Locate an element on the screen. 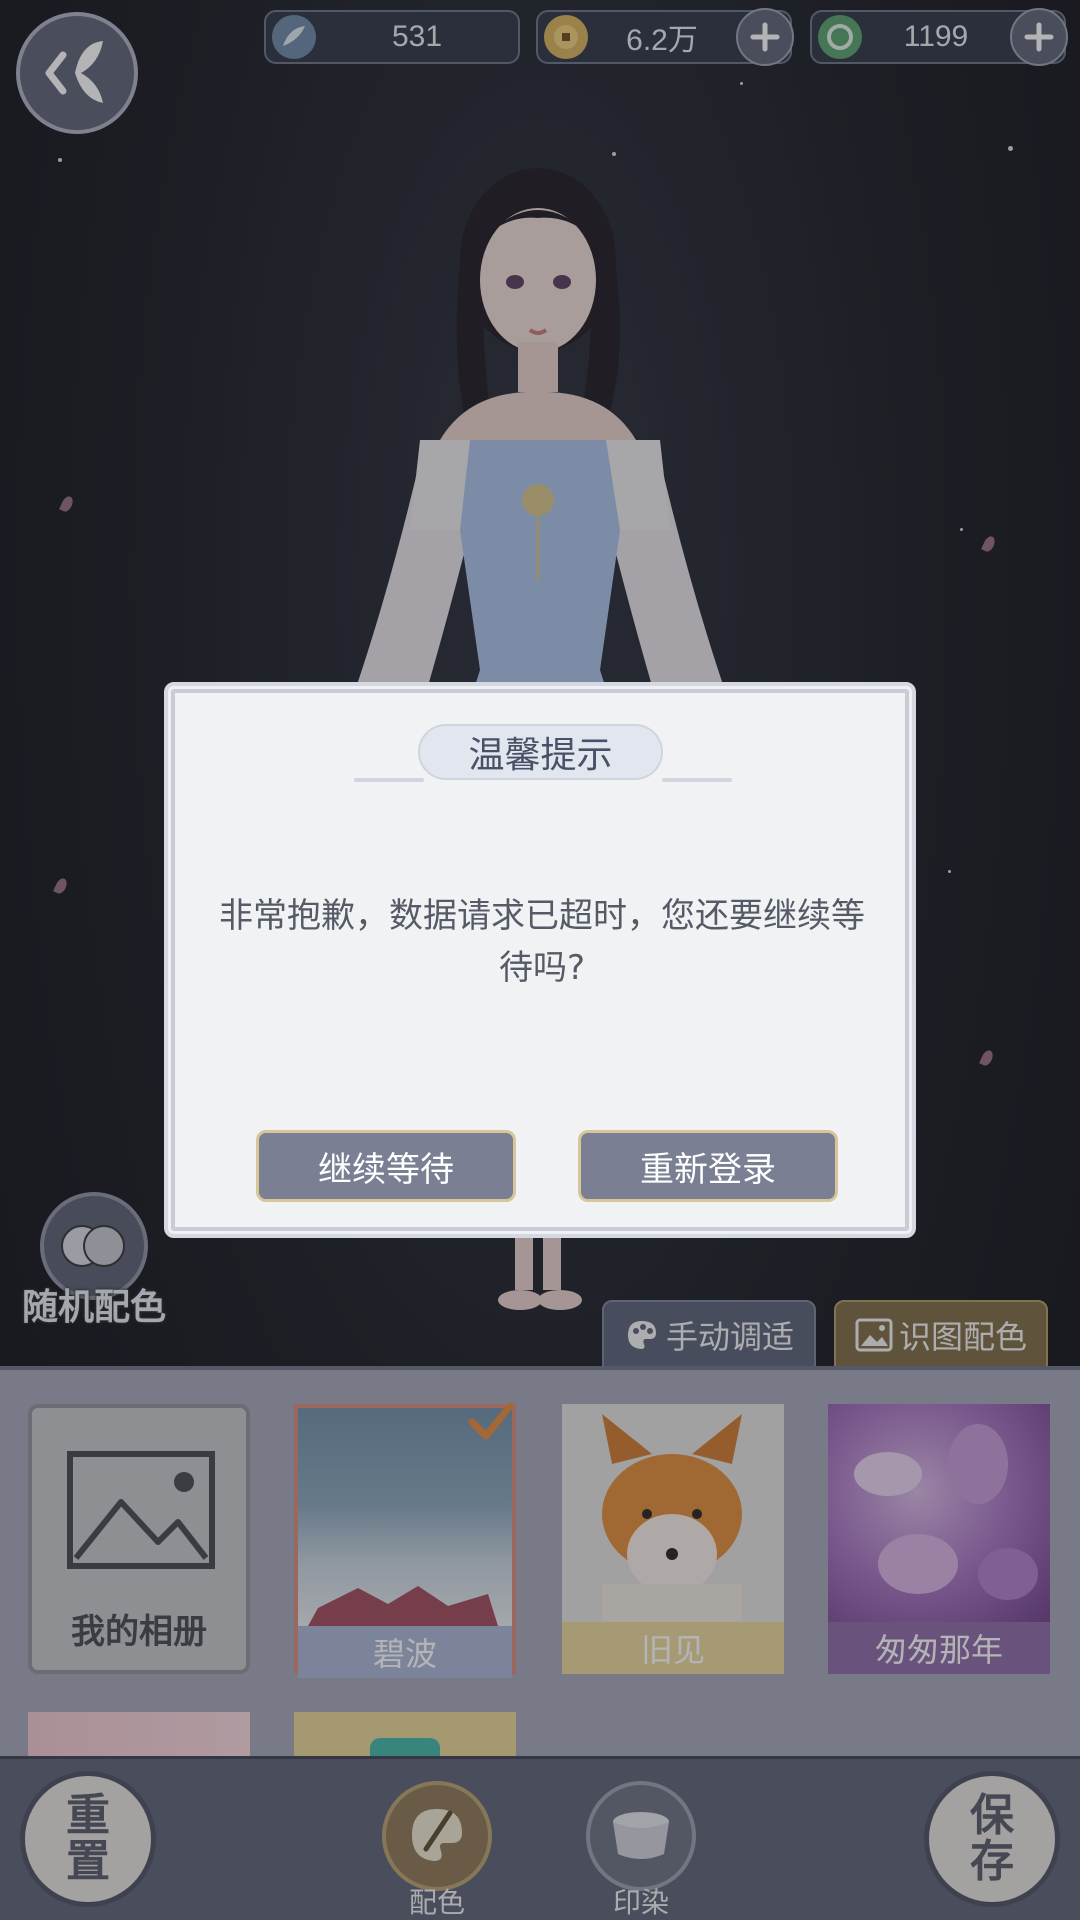 The height and width of the screenshot is (1920, 1080). relogin-button: 重新登录 is located at coordinates (708, 1166).